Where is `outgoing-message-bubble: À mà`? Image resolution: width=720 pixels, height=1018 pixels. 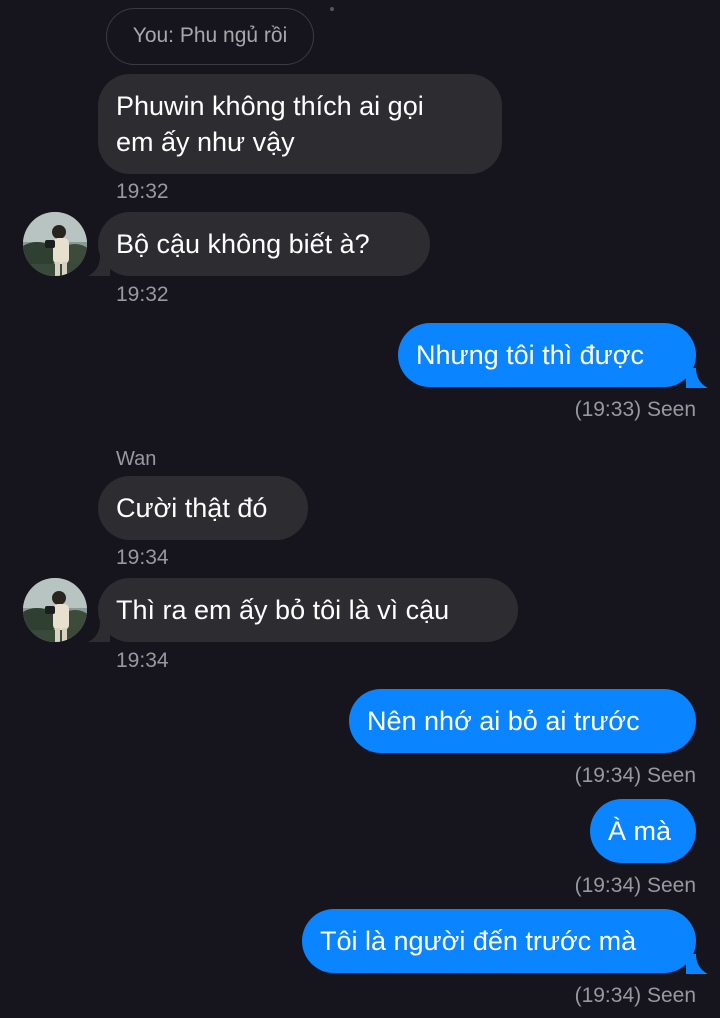 outgoing-message-bubble: À mà is located at coordinates (643, 831).